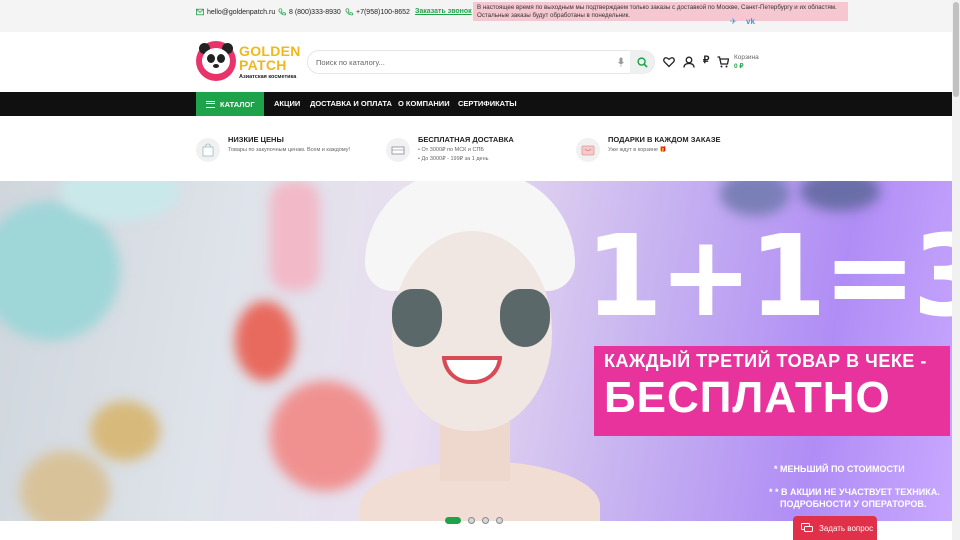 This screenshot has width=960, height=540. Describe the element at coordinates (768, 277) in the screenshot. I see `banner-headline: 1+1=3` at that location.